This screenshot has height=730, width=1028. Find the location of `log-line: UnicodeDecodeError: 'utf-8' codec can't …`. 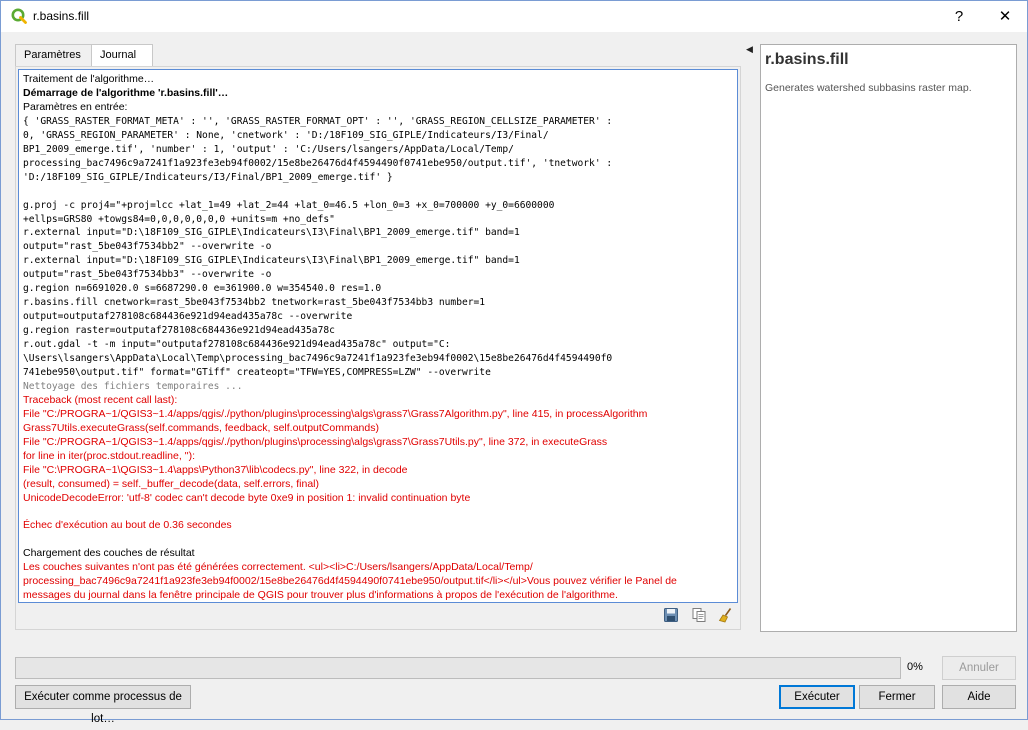

log-line: UnicodeDecodeError: 'utf-8' codec can't … is located at coordinates (247, 497).